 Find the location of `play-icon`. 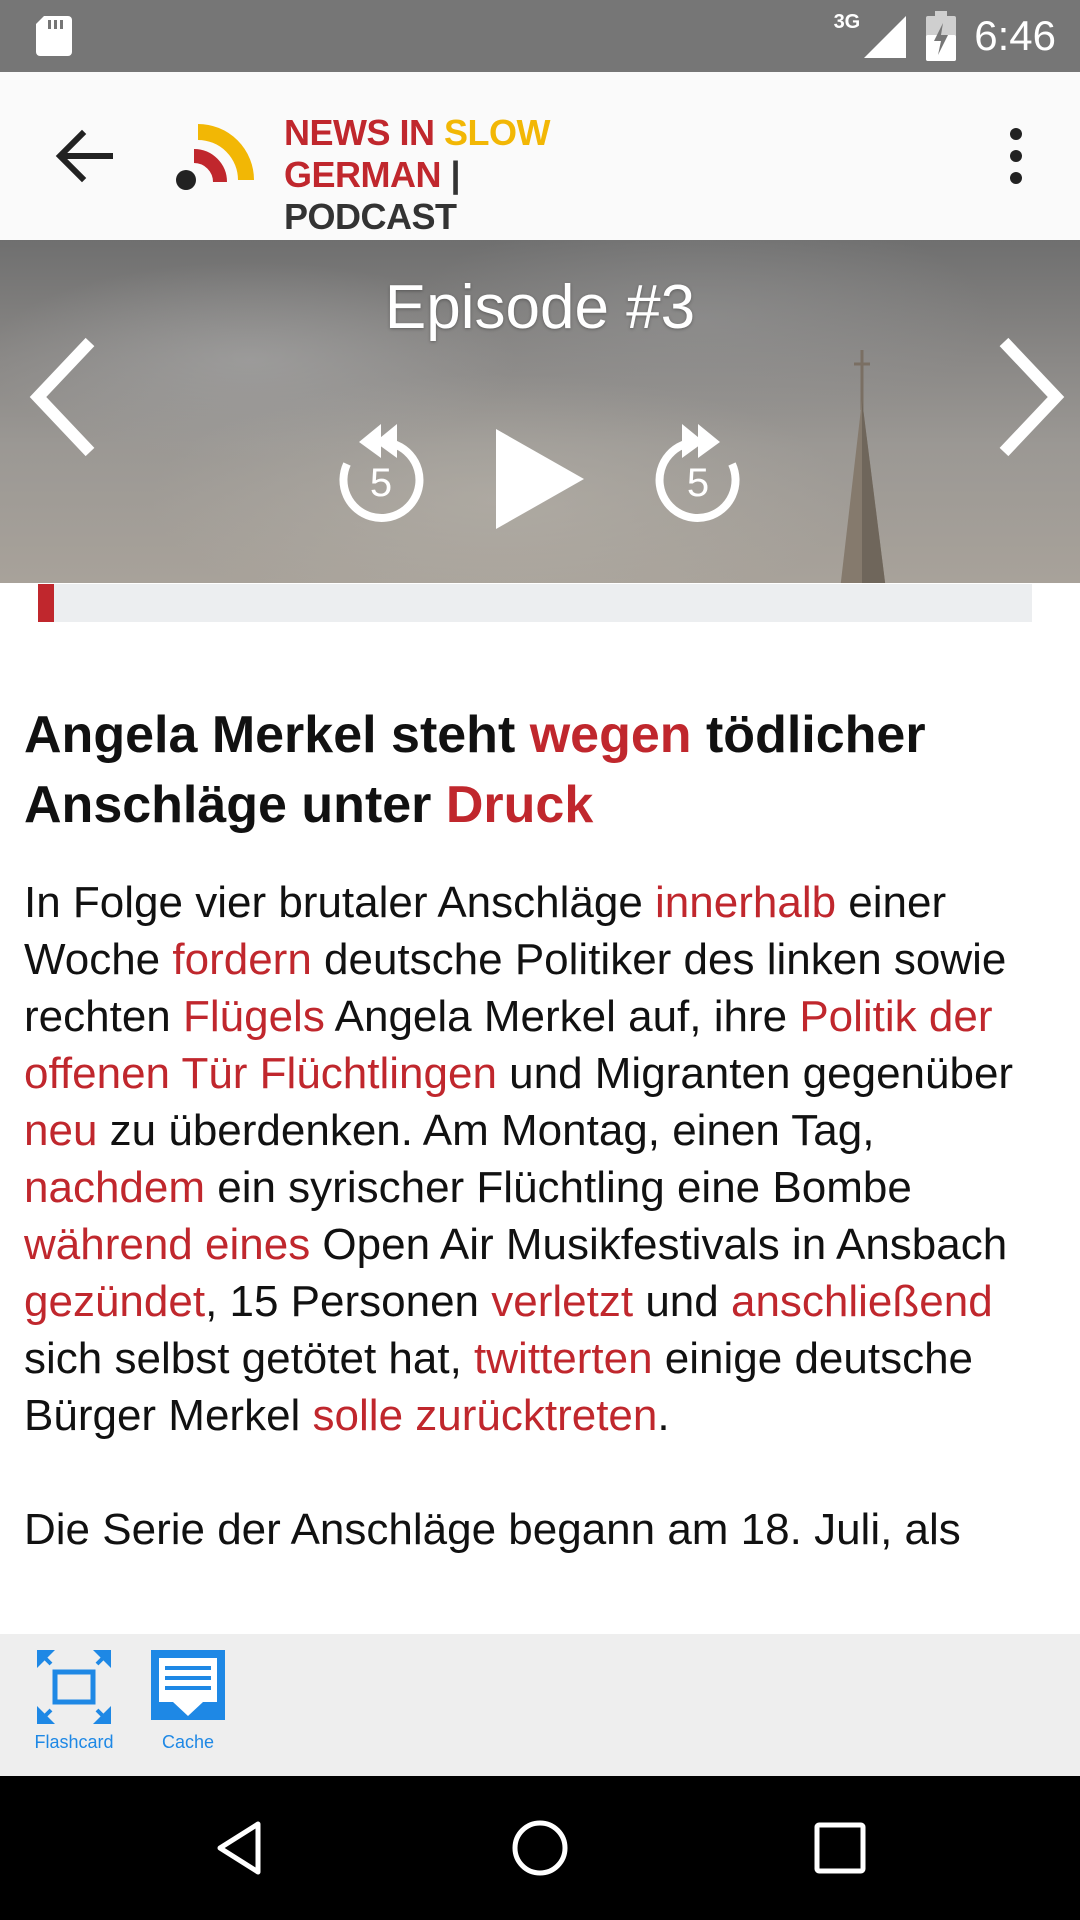

play-icon is located at coordinates (540, 479).